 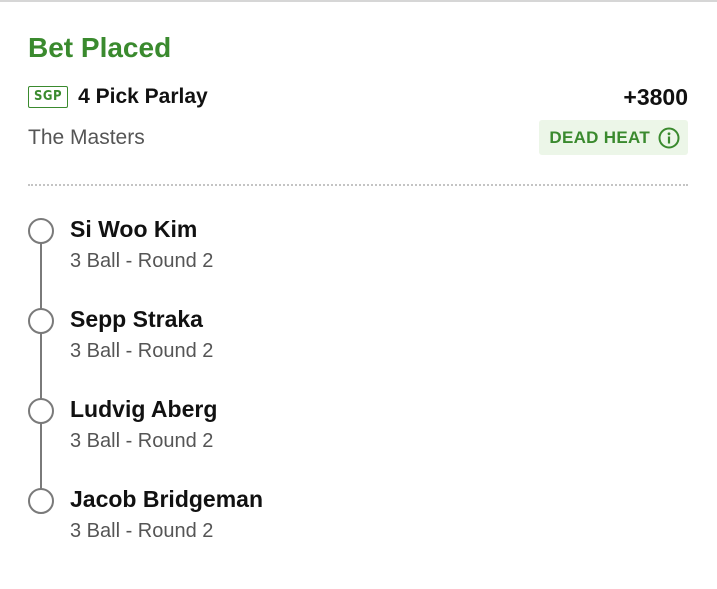 I want to click on sgp-badge: SGP, so click(x=48, y=97).